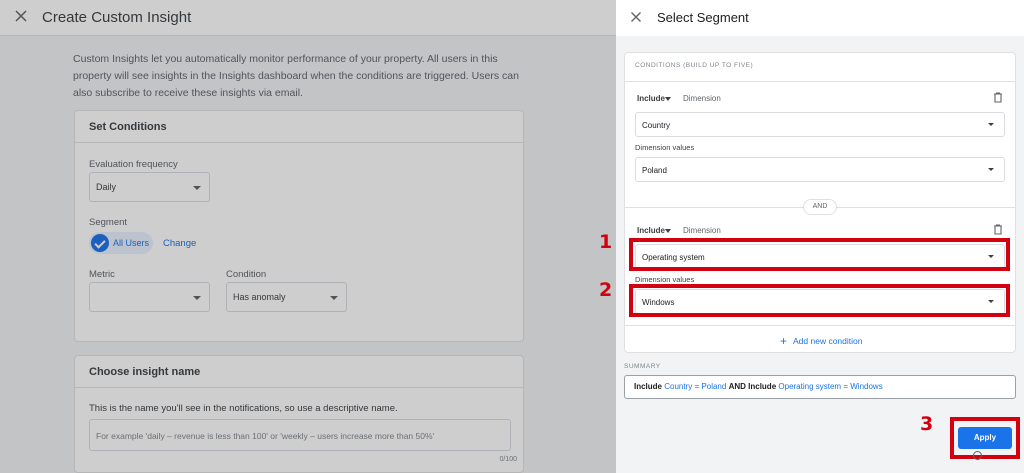 This screenshot has width=1024, height=473. I want to click on dimension-select: Country, so click(820, 124).